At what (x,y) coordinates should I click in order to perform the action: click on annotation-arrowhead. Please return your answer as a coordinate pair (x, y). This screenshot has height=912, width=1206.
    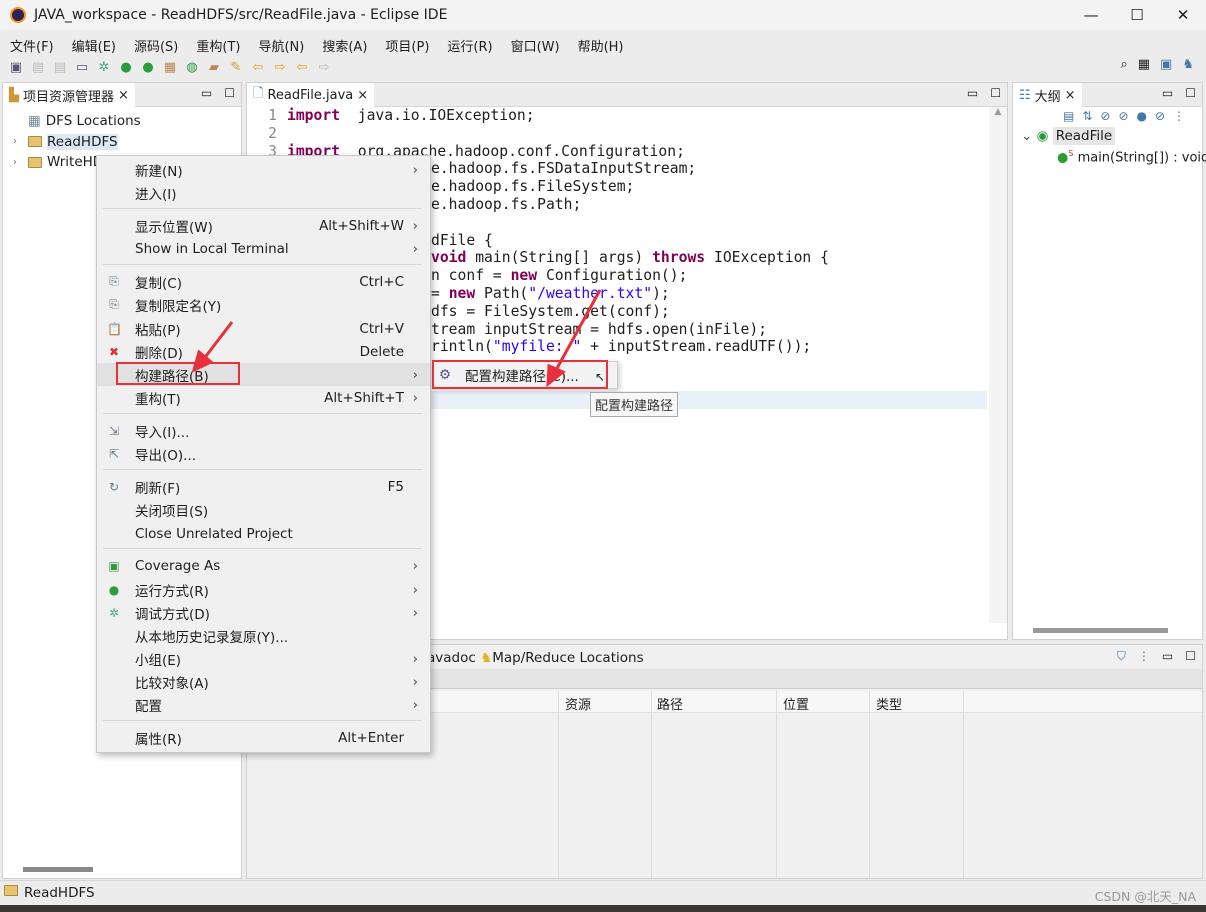
    Looking at the image, I should click on (556, 375).